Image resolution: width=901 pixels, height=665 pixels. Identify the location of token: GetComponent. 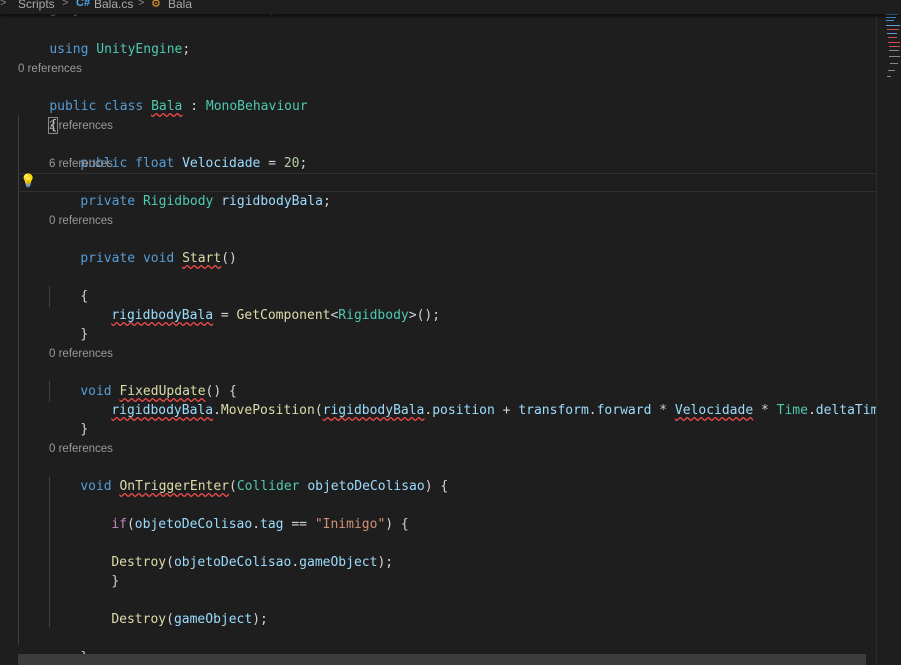
(283, 315).